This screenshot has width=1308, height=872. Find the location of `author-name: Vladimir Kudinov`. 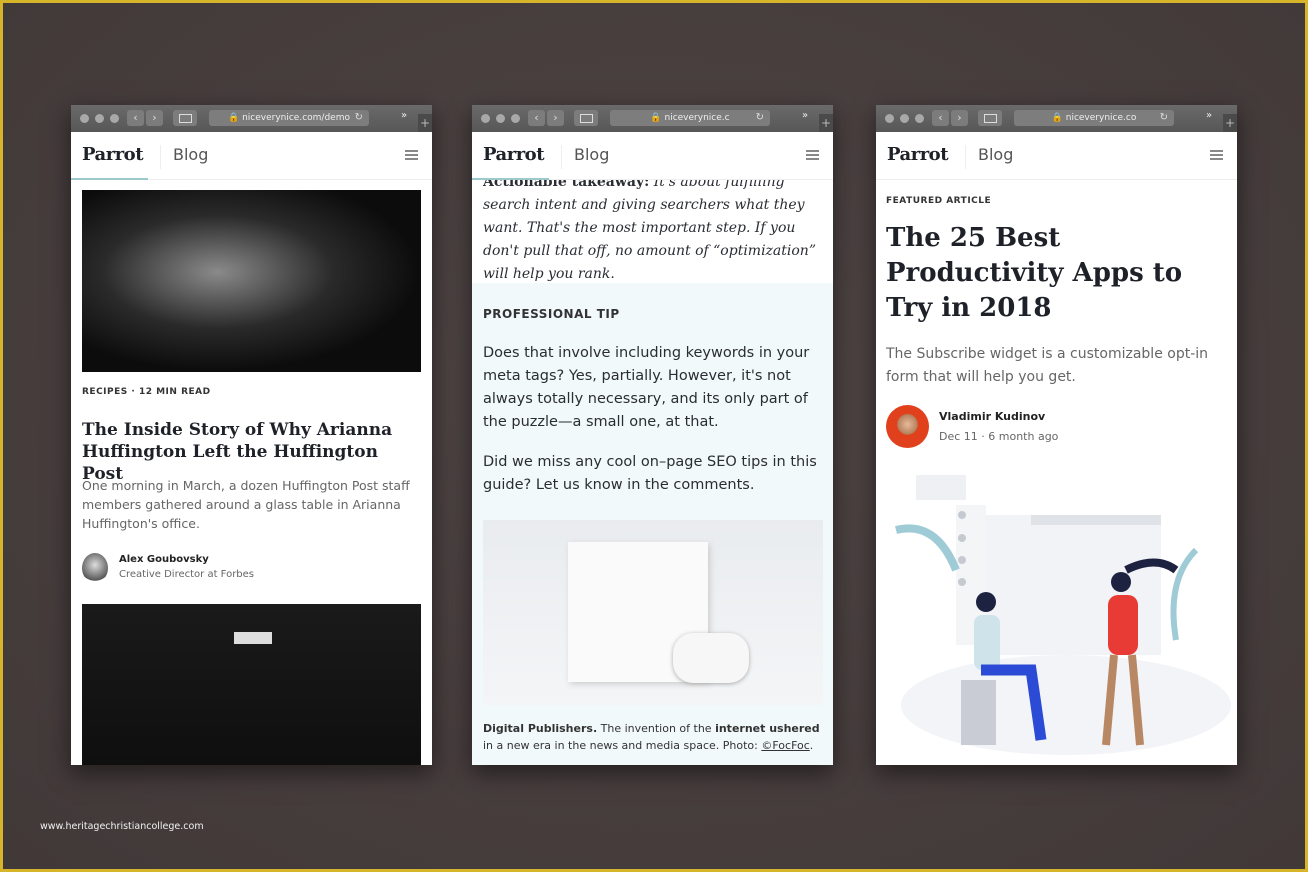

author-name: Vladimir Kudinov is located at coordinates (992, 416).